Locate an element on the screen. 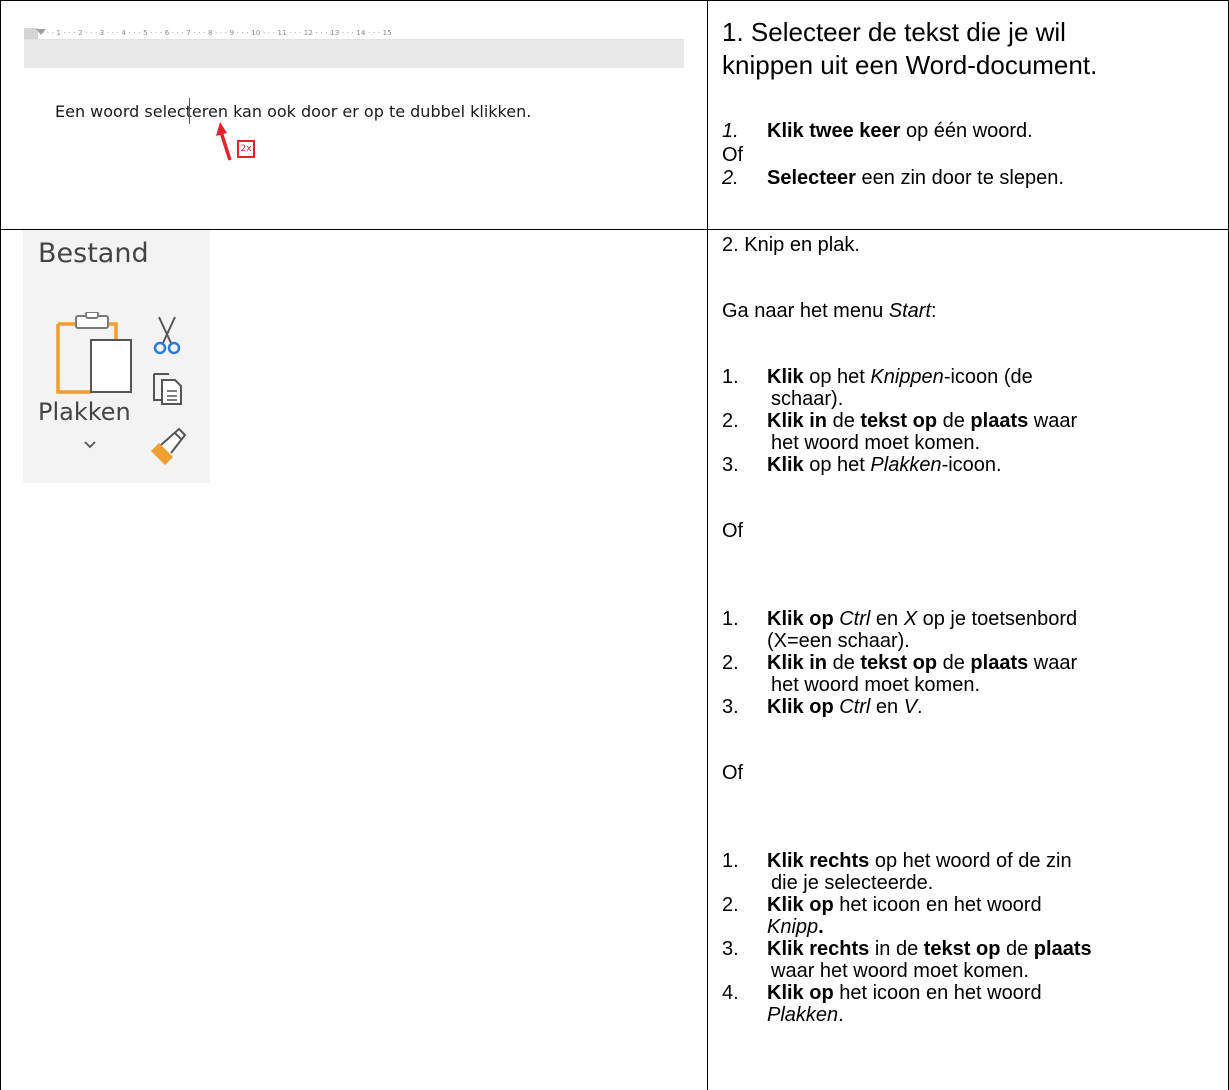  m3-item4-number: 4. is located at coordinates (730, 993).